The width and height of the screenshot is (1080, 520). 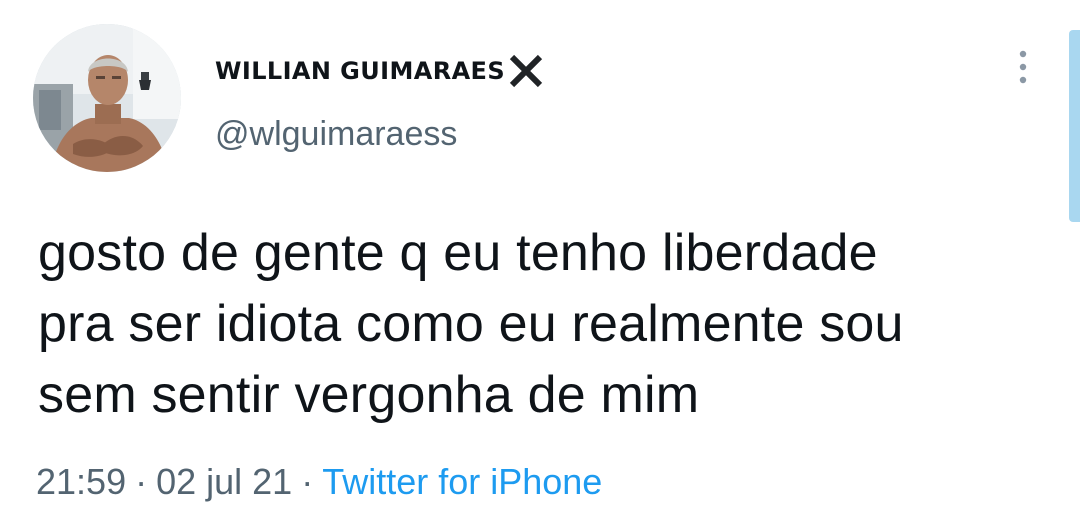 What do you see at coordinates (81, 481) in the screenshot?
I see `tweet-time: 21:59` at bounding box center [81, 481].